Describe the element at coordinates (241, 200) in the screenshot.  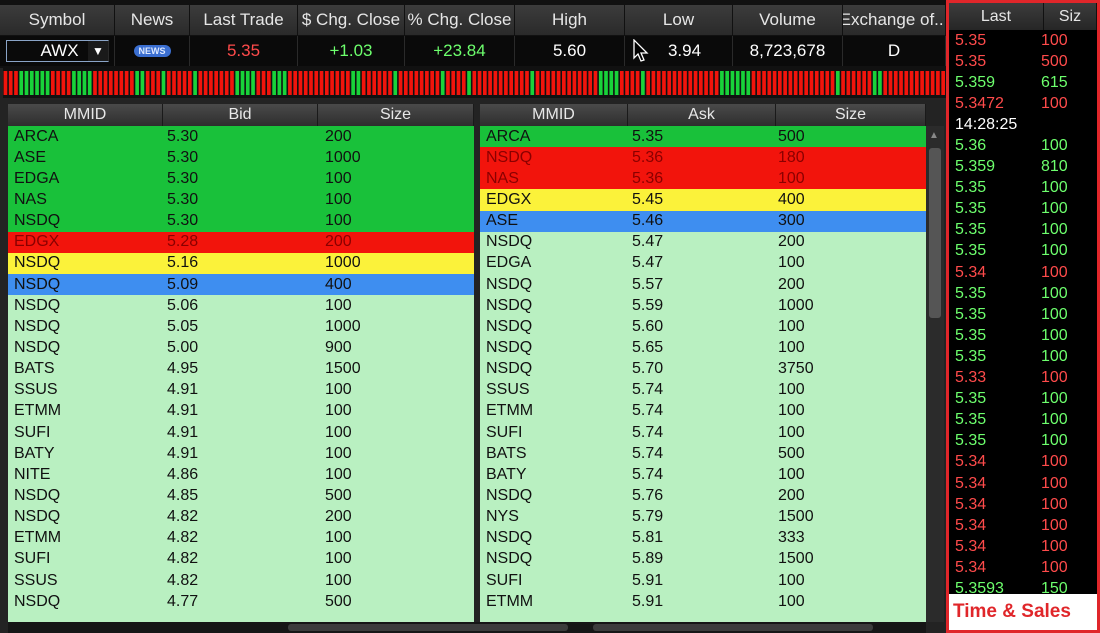
I see `bid-row: NAS 5.30 100` at that location.